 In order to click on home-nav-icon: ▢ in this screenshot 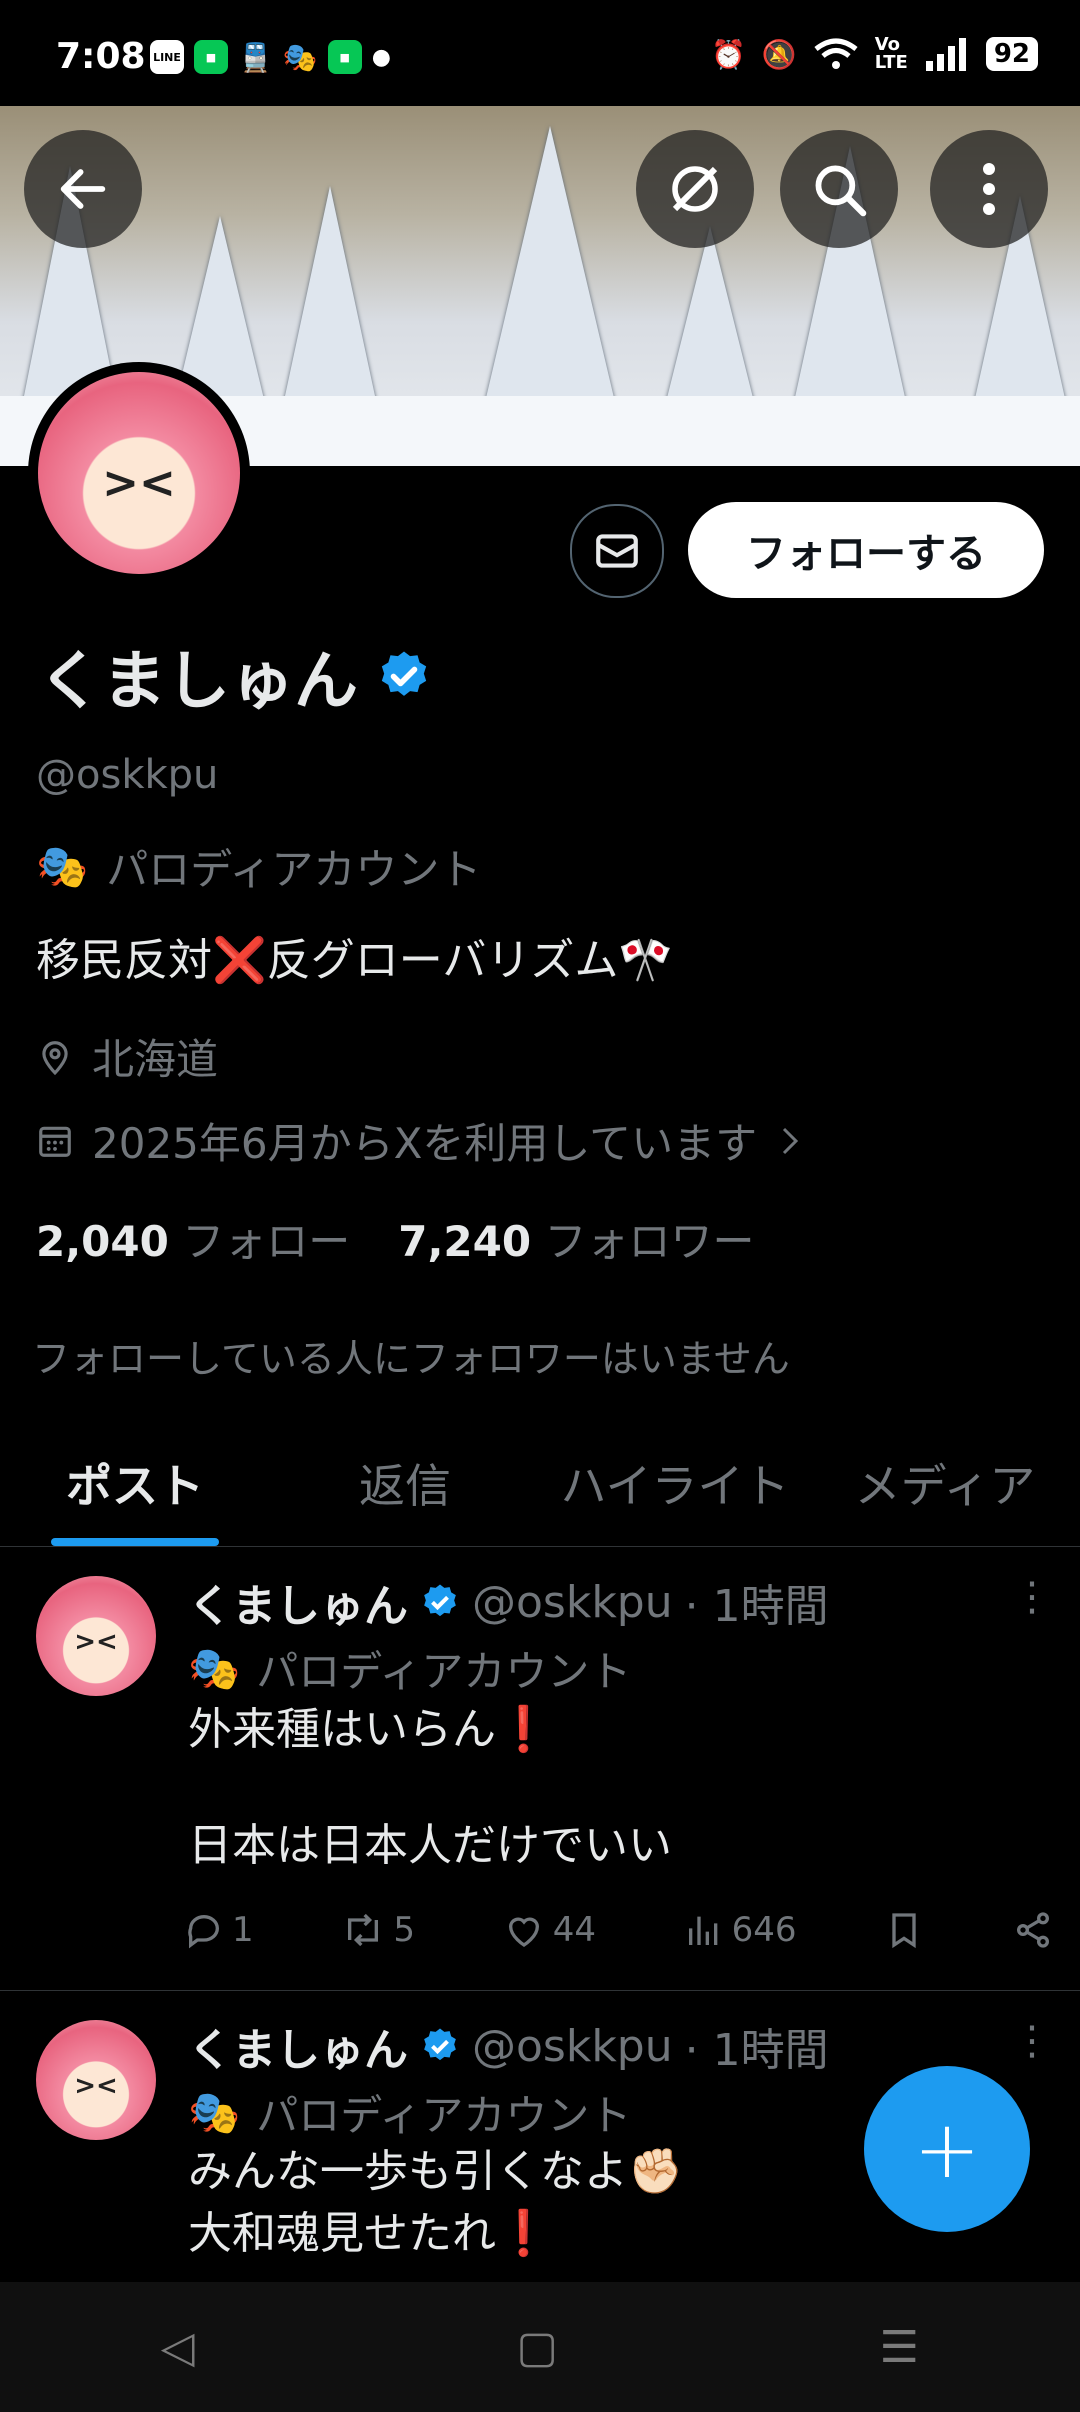, I will do `click(537, 2347)`.